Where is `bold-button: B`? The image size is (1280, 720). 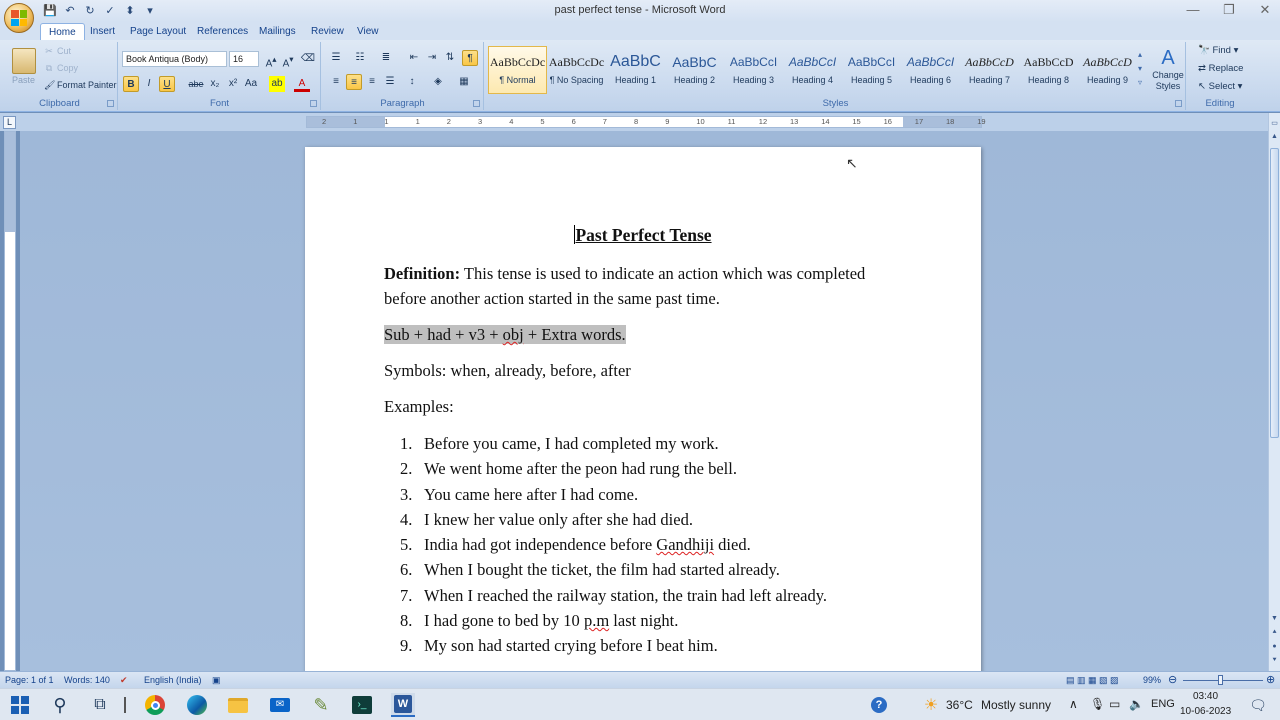
bold-button: B is located at coordinates (131, 84).